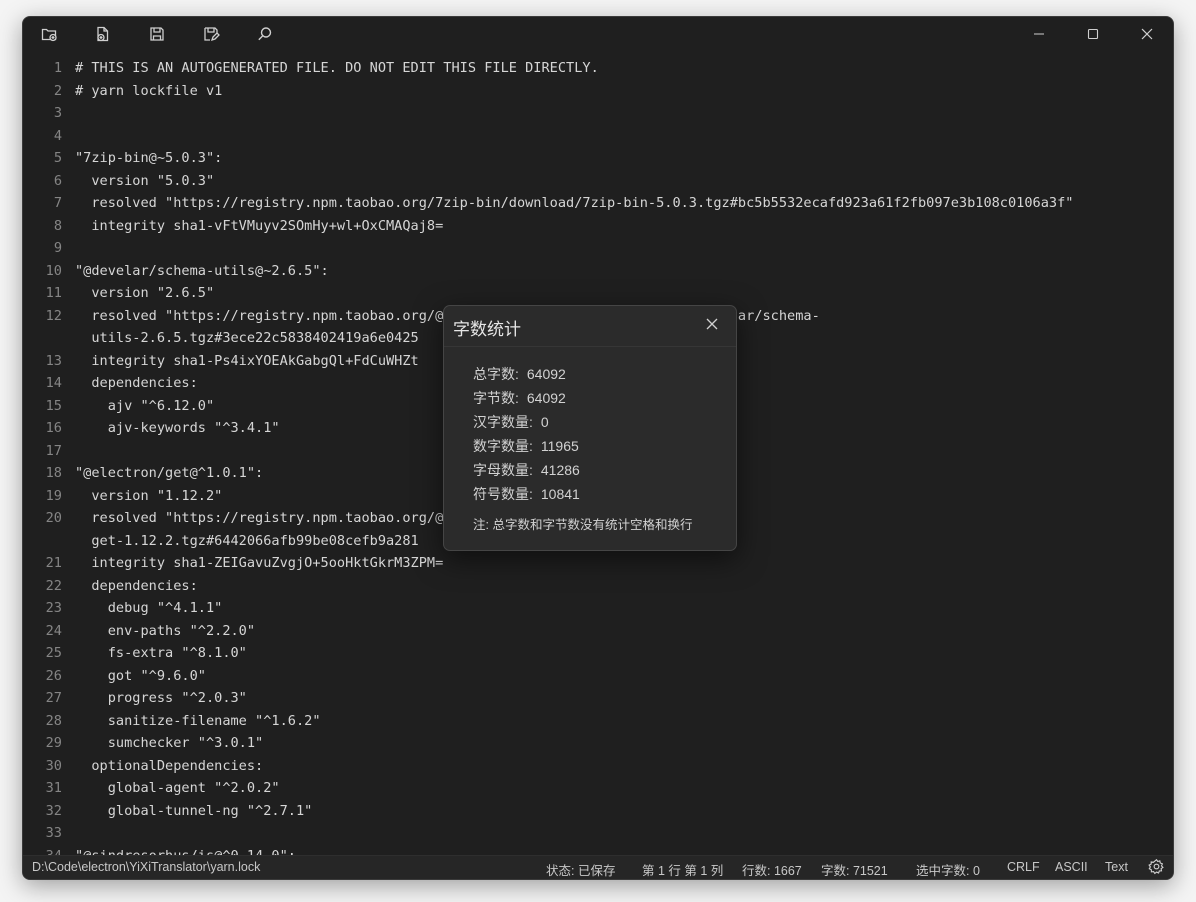 This screenshot has height=902, width=1196. I want to click on code-text: "@sindresorhus/is@^0.14.0":, so click(185, 850).